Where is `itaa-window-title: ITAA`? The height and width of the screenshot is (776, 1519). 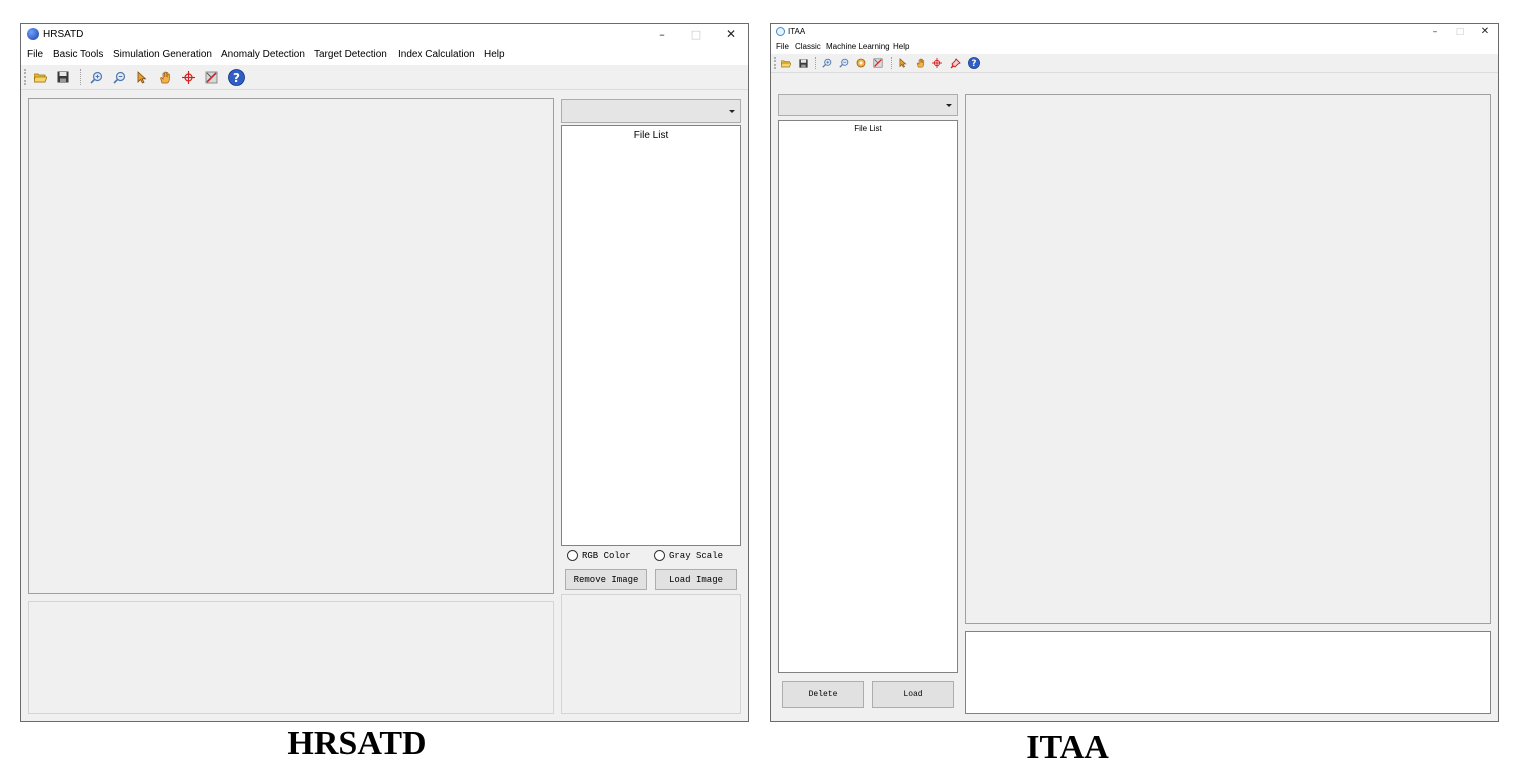 itaa-window-title: ITAA is located at coordinates (797, 31).